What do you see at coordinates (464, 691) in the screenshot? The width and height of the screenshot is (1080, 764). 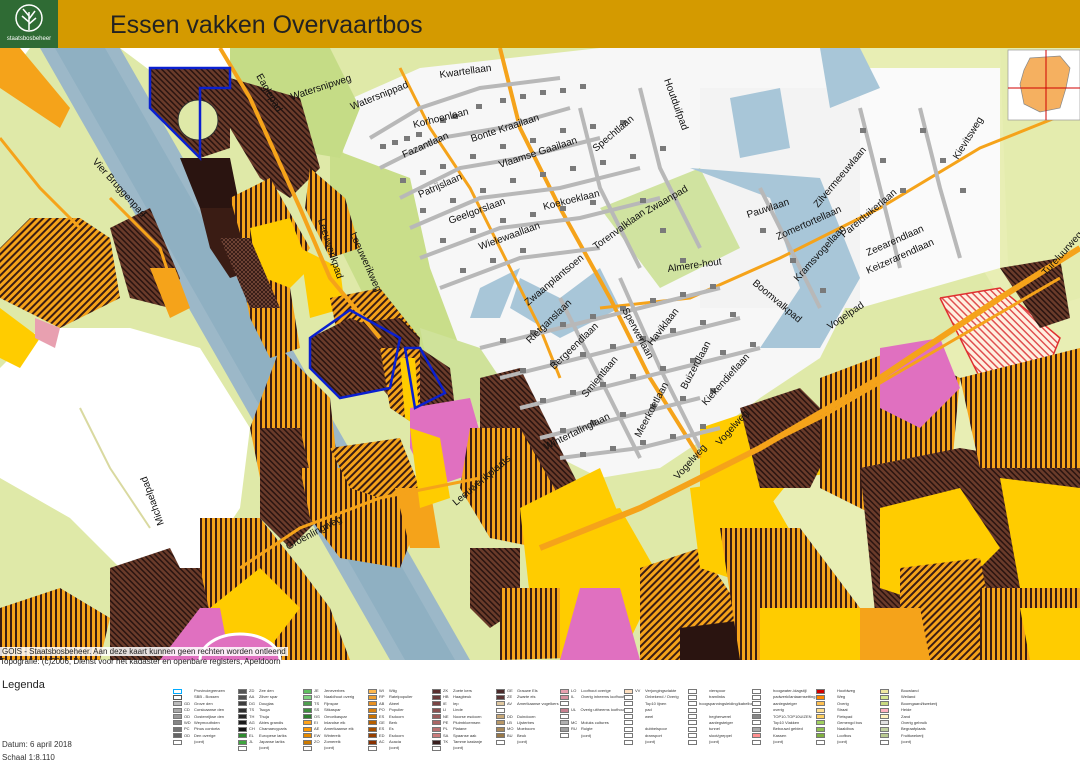 I see `legend-item: ZK Zoete kers` at bounding box center [464, 691].